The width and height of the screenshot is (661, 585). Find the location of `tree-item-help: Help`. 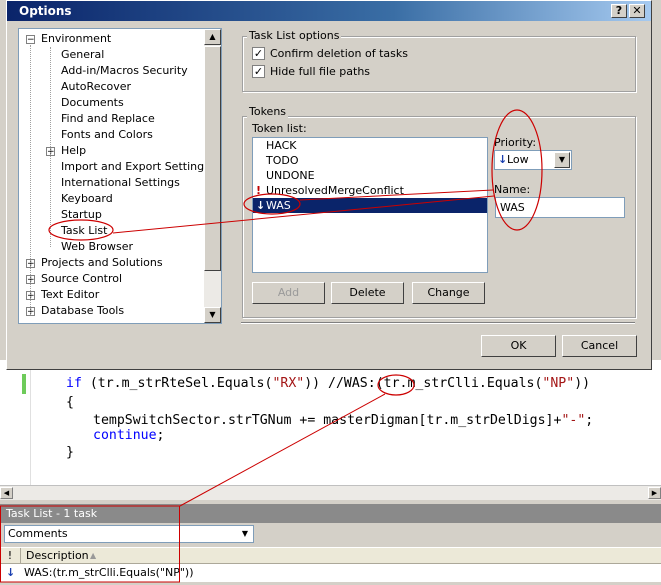

tree-item-help: Help is located at coordinates (73, 151).